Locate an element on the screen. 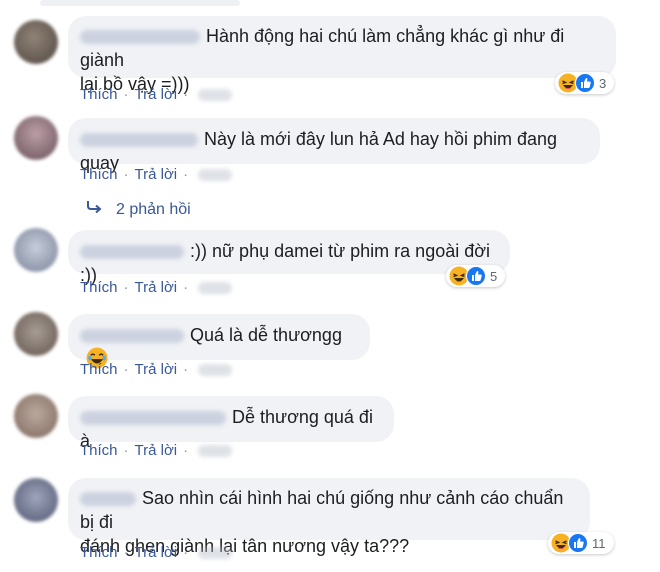 The width and height of the screenshot is (660, 572). comment-bubble: Dễ thương quá đi à is located at coordinates (231, 423).